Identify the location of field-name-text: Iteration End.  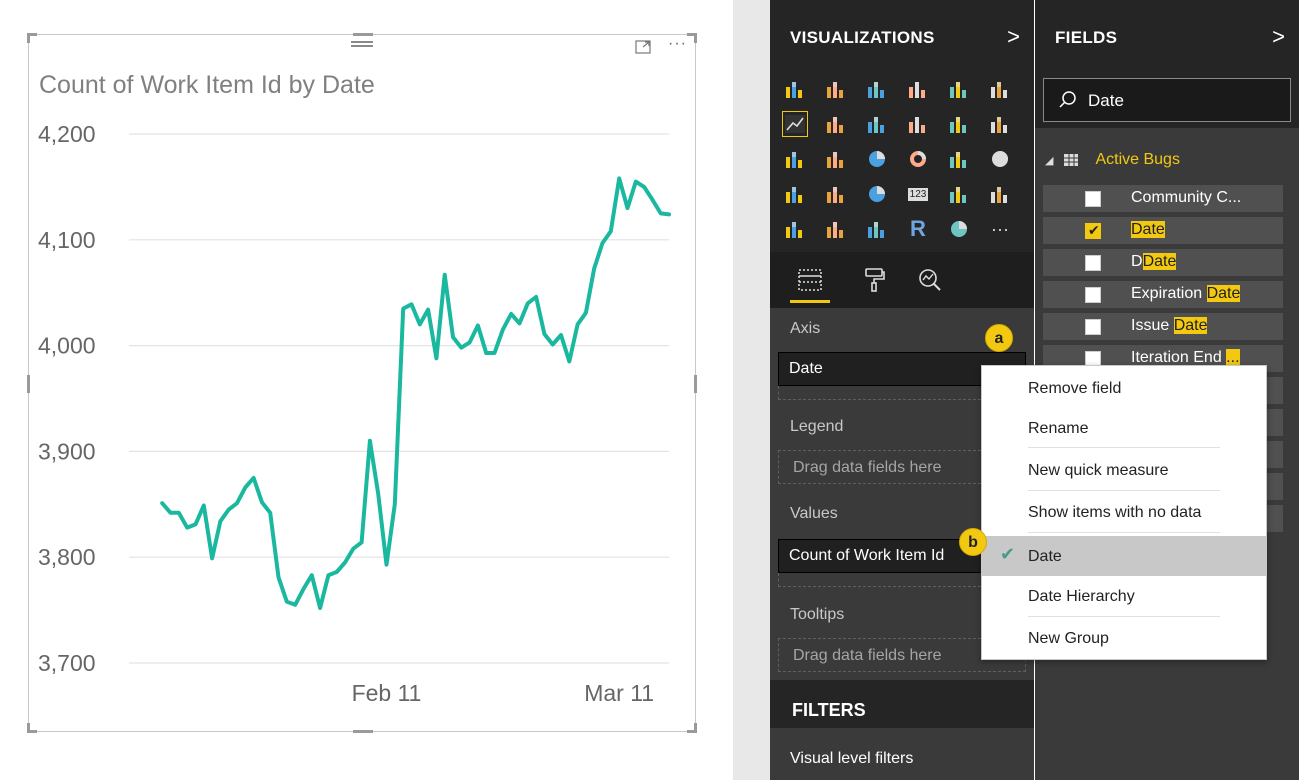
(1179, 357).